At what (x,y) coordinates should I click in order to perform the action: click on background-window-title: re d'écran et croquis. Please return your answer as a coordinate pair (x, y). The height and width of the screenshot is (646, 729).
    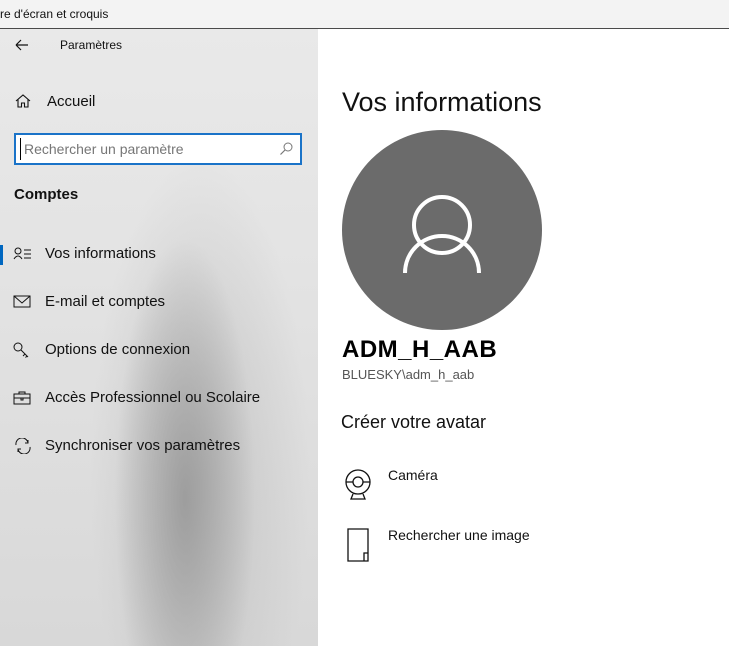
    Looking at the image, I should click on (54, 14).